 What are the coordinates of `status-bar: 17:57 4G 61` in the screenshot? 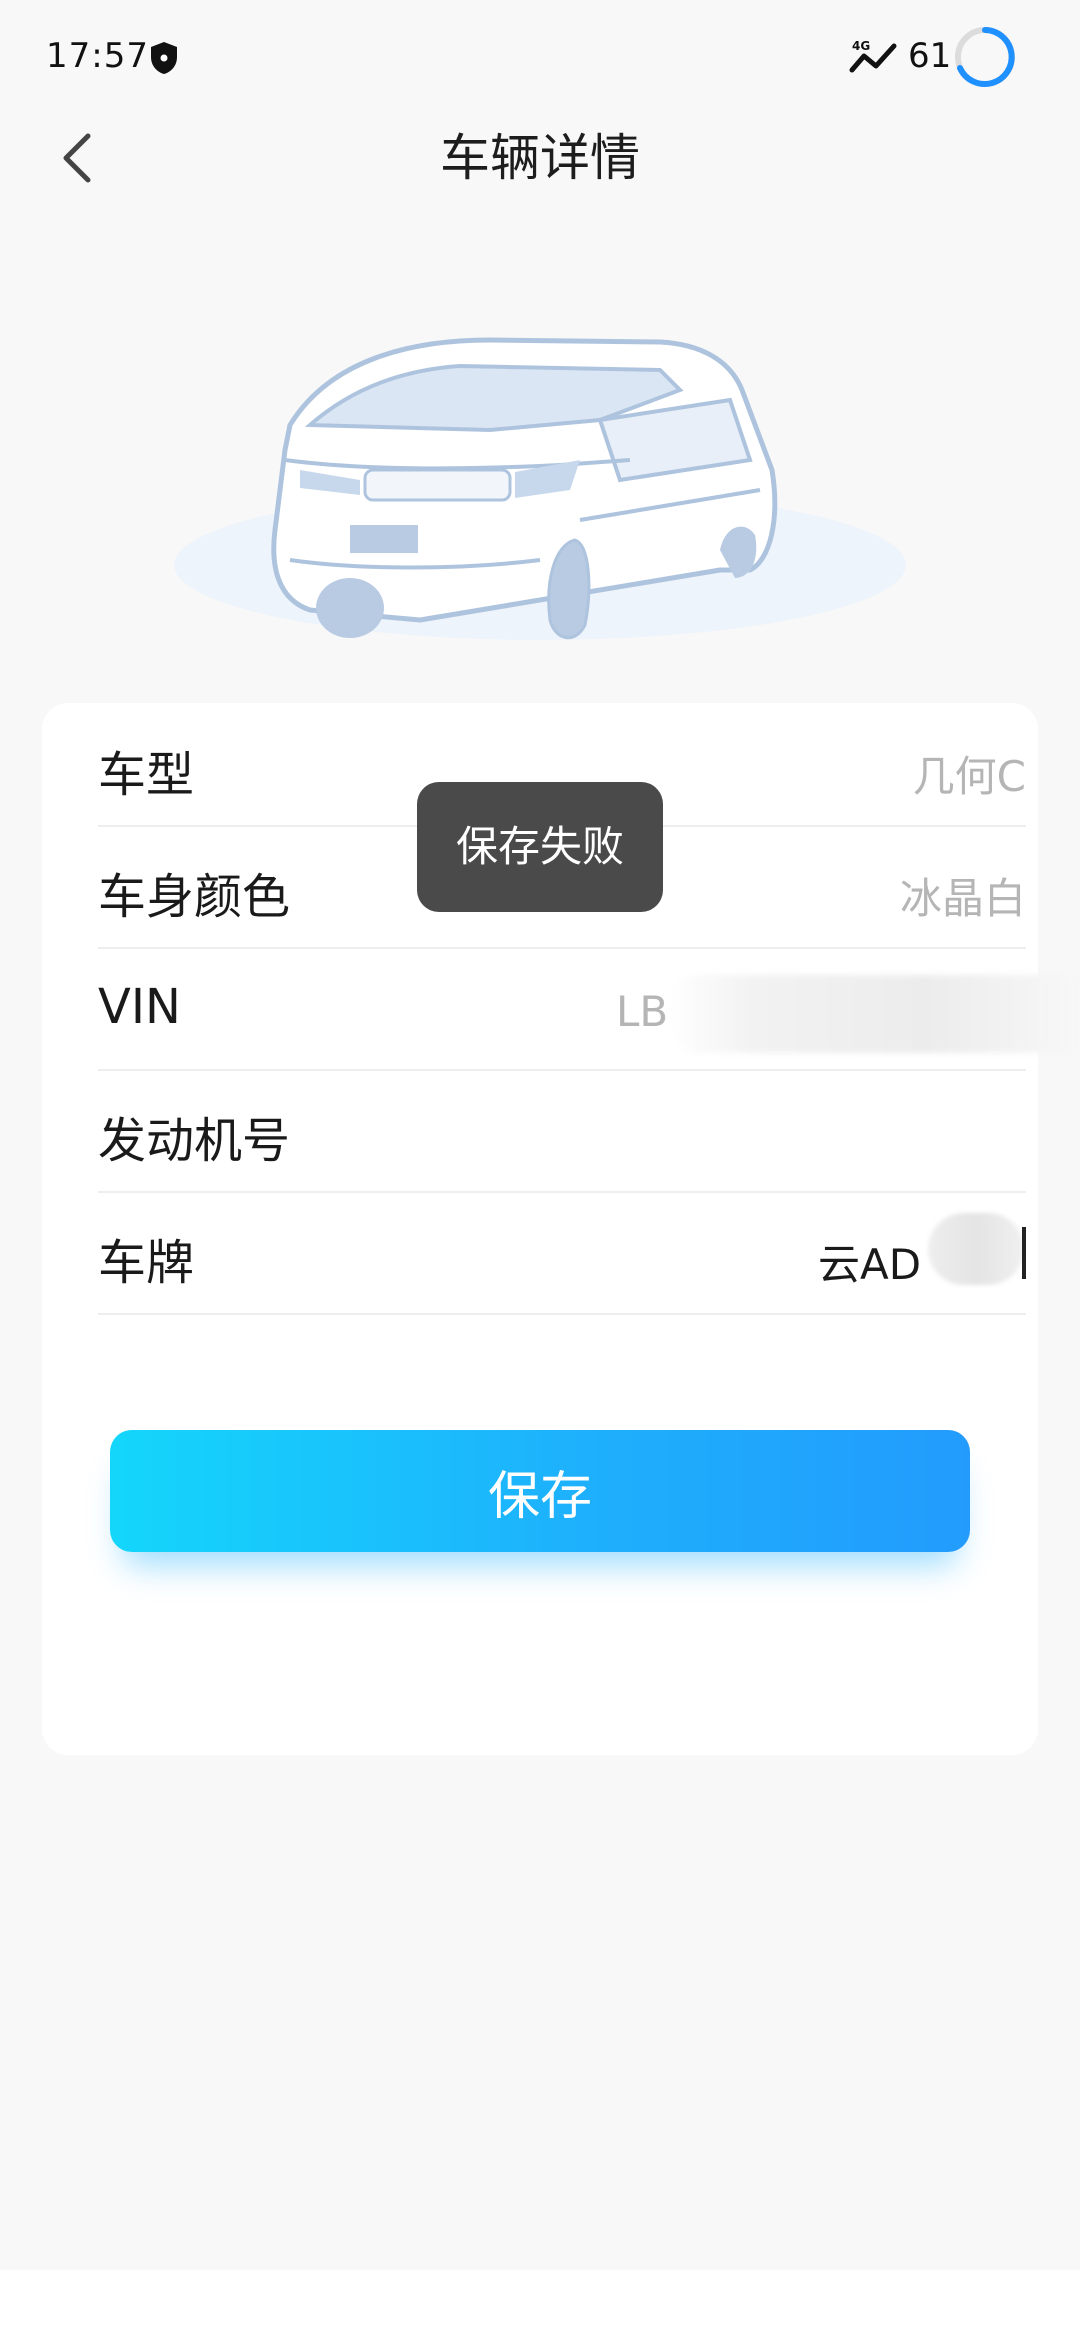 It's located at (540, 55).